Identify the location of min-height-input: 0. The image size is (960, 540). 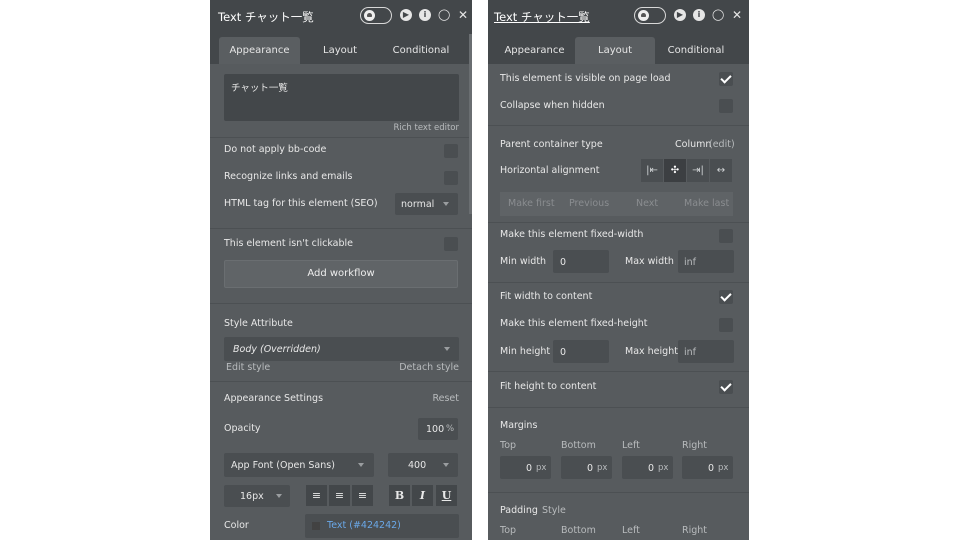
(581, 351).